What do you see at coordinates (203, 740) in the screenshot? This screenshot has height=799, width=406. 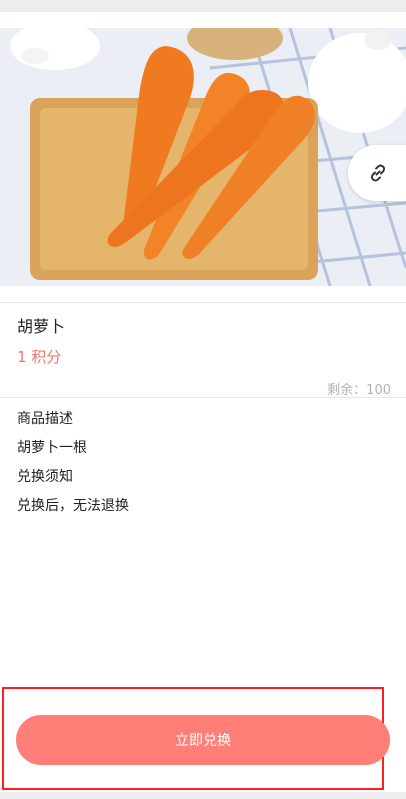 I see `redeem-button: 立即兑换` at bounding box center [203, 740].